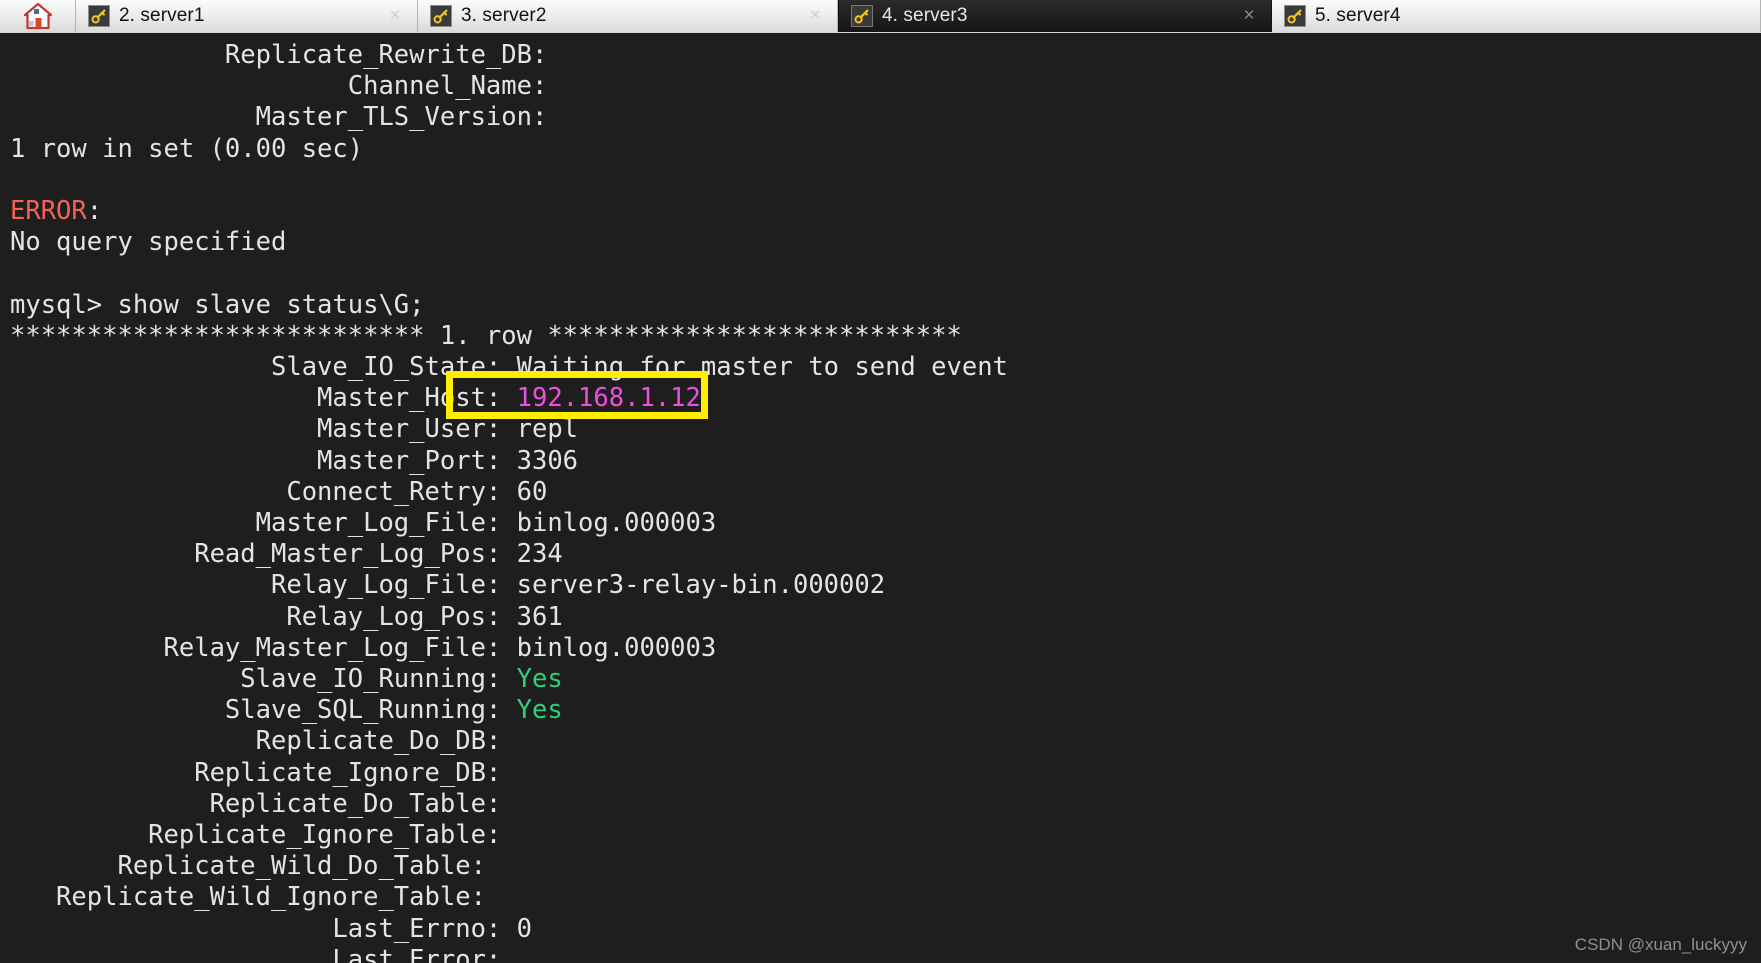 The height and width of the screenshot is (963, 1761). What do you see at coordinates (247, 16) in the screenshot?
I see `tab-server1: 2. server1 ×` at bounding box center [247, 16].